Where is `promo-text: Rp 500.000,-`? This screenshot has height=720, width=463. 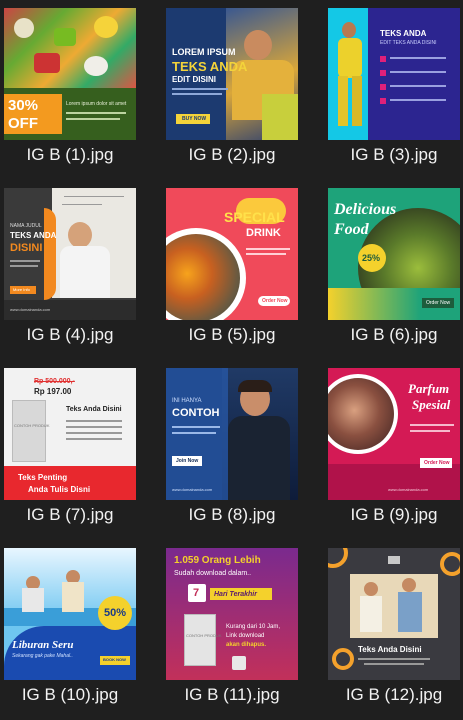 promo-text: Rp 500.000,- is located at coordinates (54, 381).